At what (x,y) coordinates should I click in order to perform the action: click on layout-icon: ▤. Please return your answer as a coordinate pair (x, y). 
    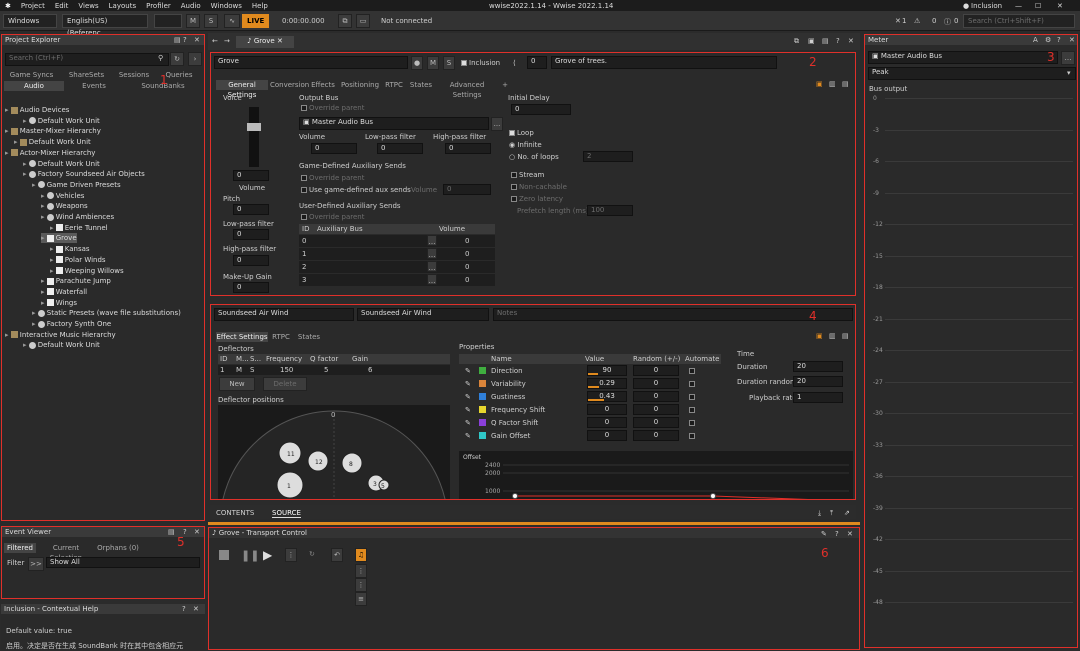
    Looking at the image, I should click on (177, 40).